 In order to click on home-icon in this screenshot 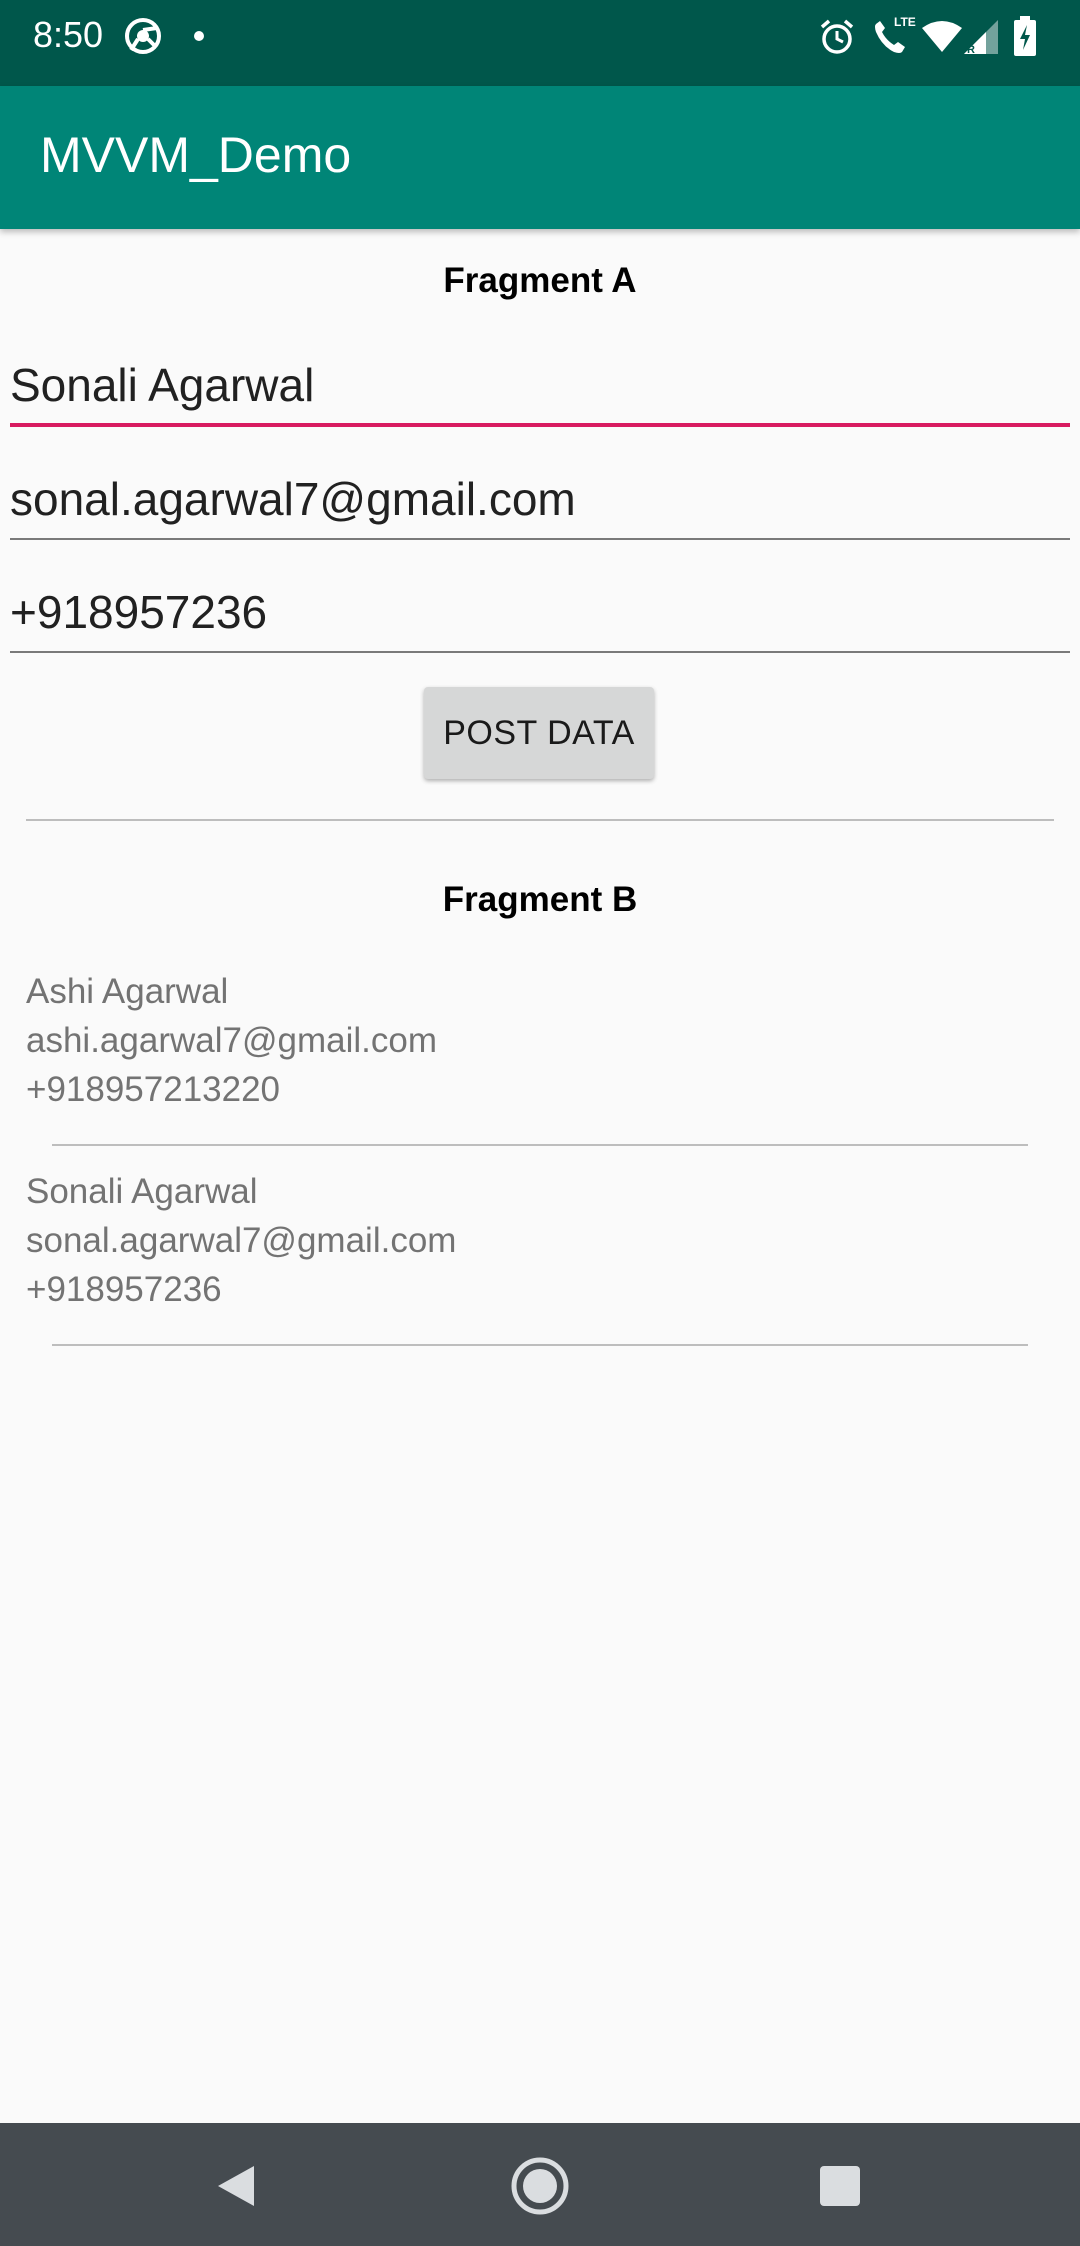, I will do `click(540, 2186)`.